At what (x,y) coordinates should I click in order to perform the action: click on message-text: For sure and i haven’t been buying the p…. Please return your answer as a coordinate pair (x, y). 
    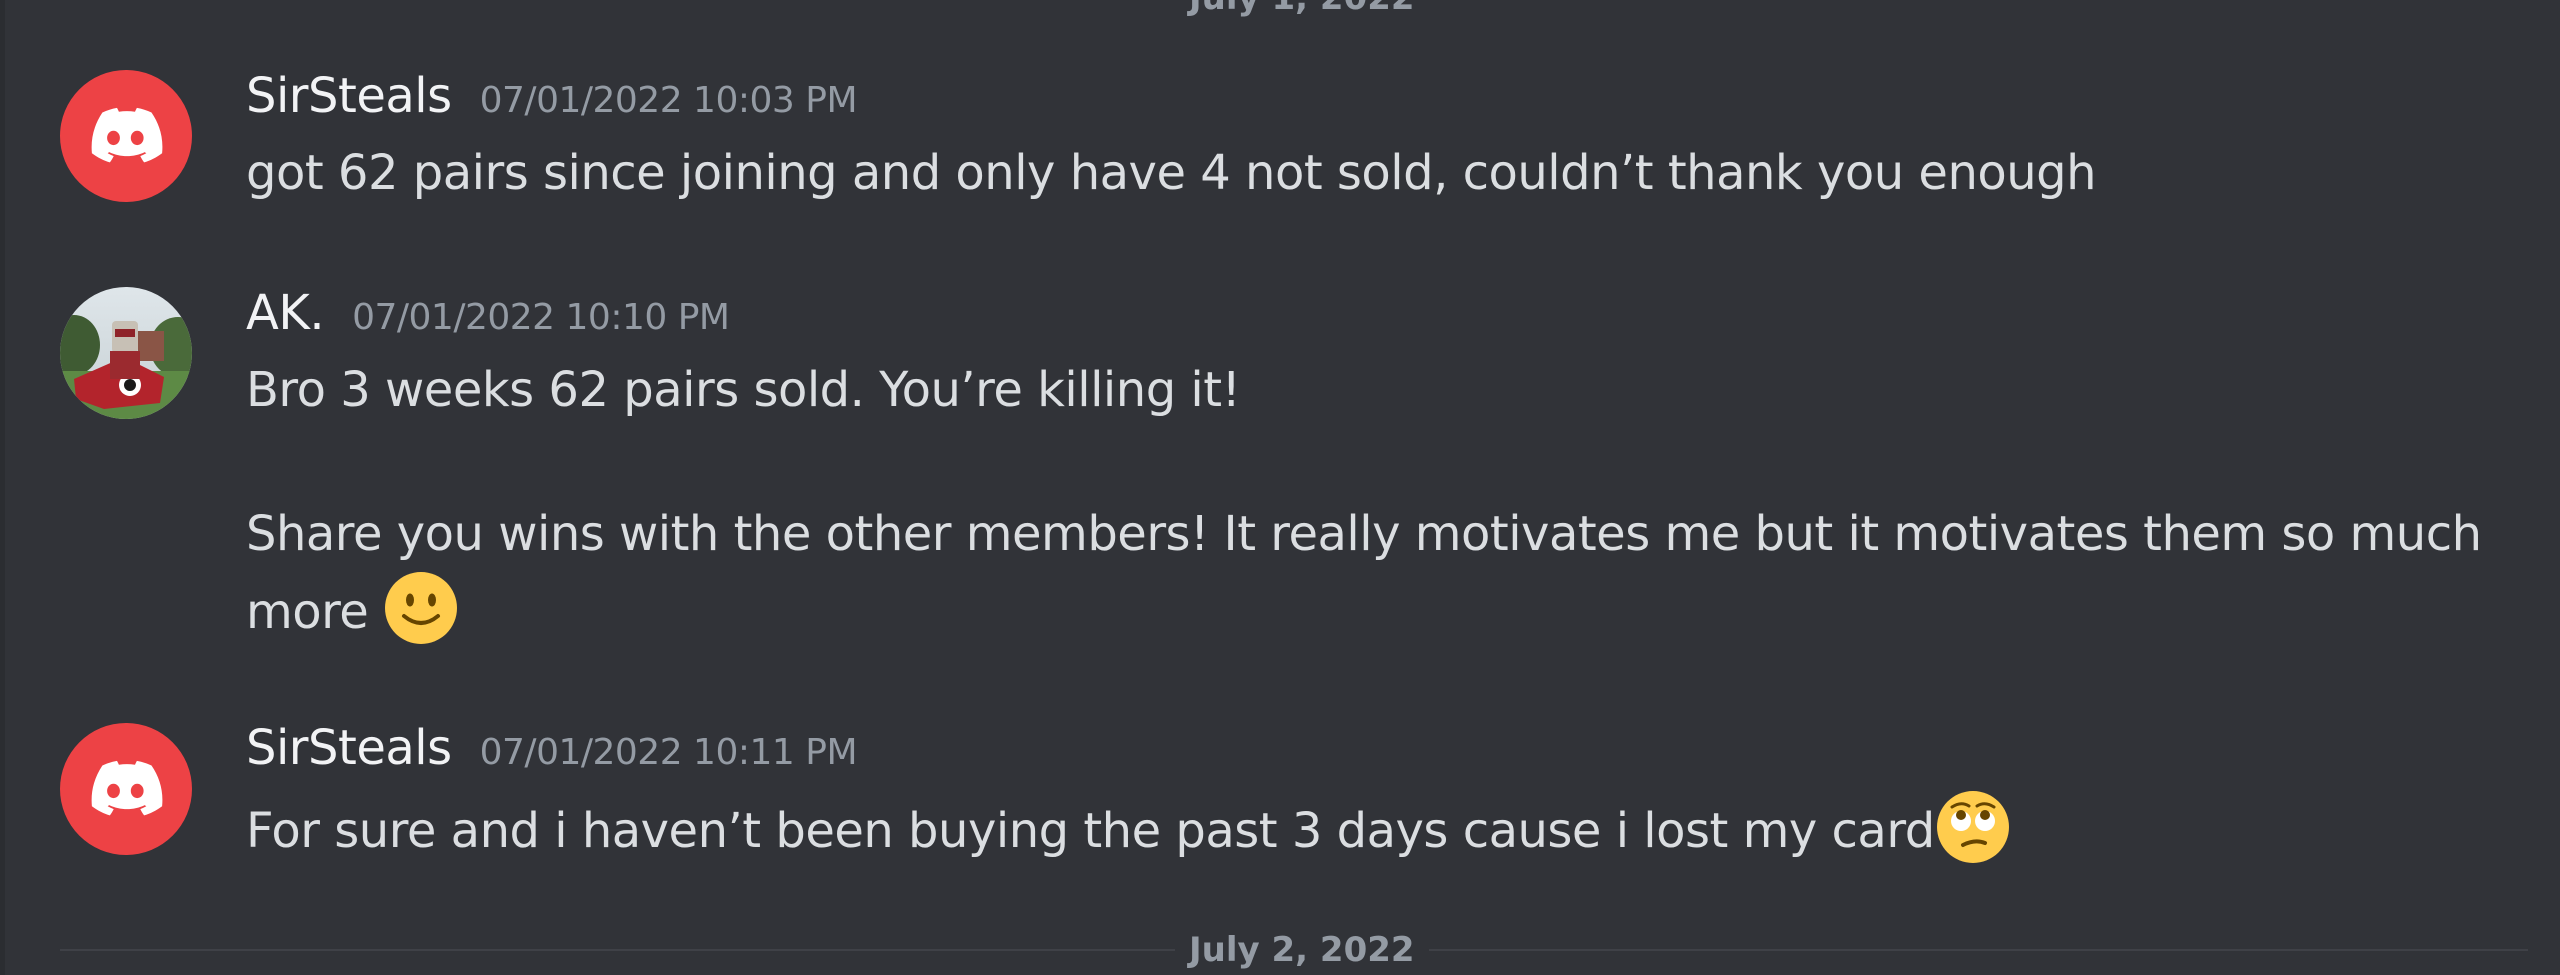
    Looking at the image, I should click on (1090, 831).